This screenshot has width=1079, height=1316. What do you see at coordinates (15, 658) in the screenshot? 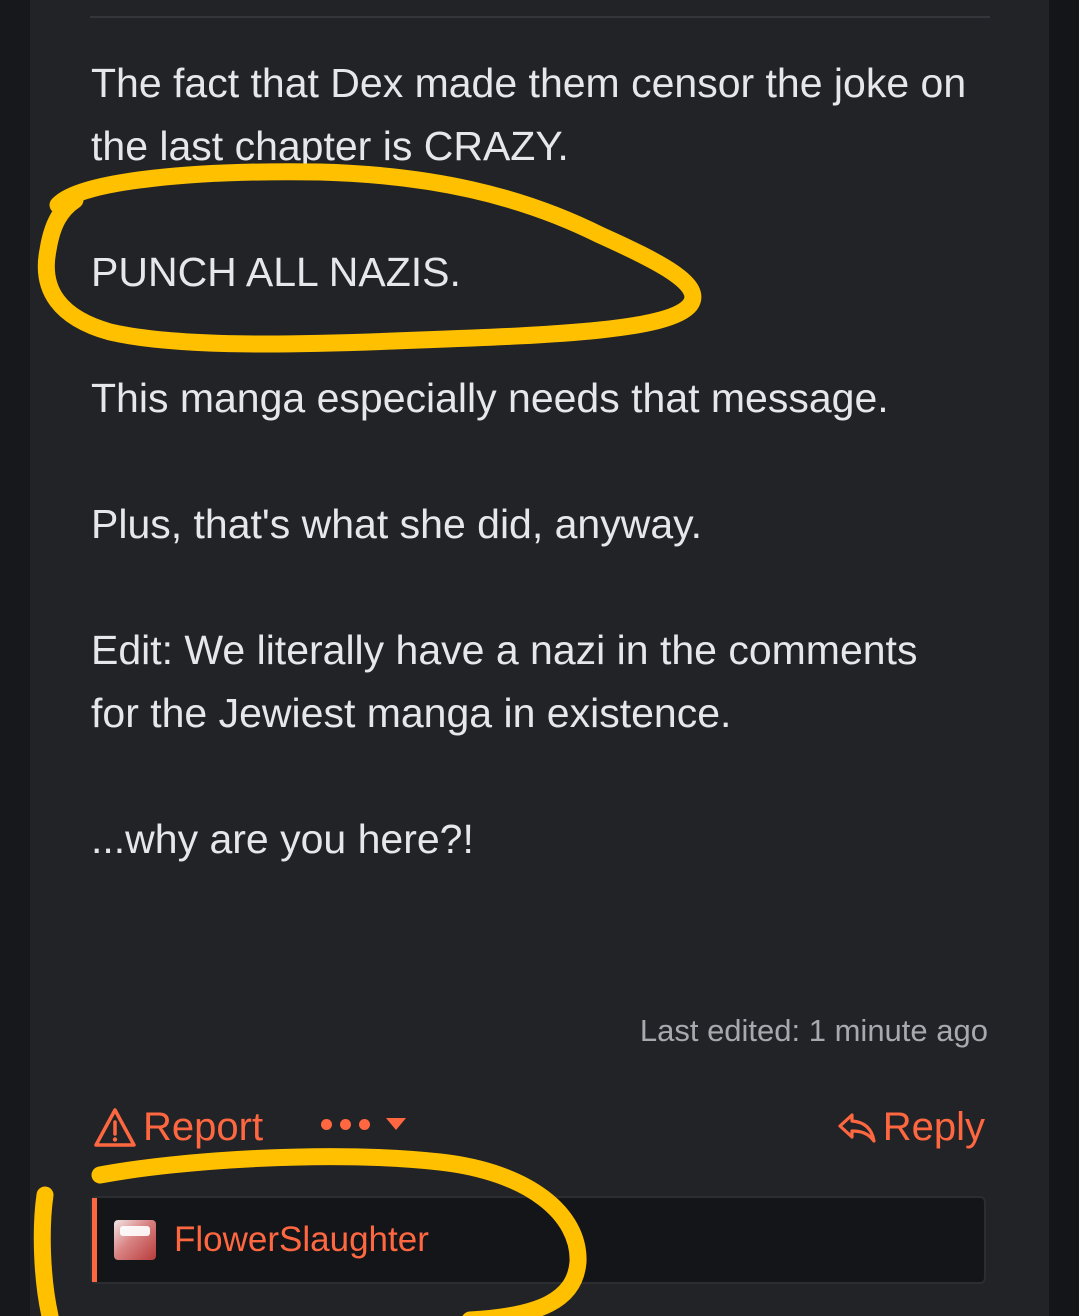
I see `left-margin` at bounding box center [15, 658].